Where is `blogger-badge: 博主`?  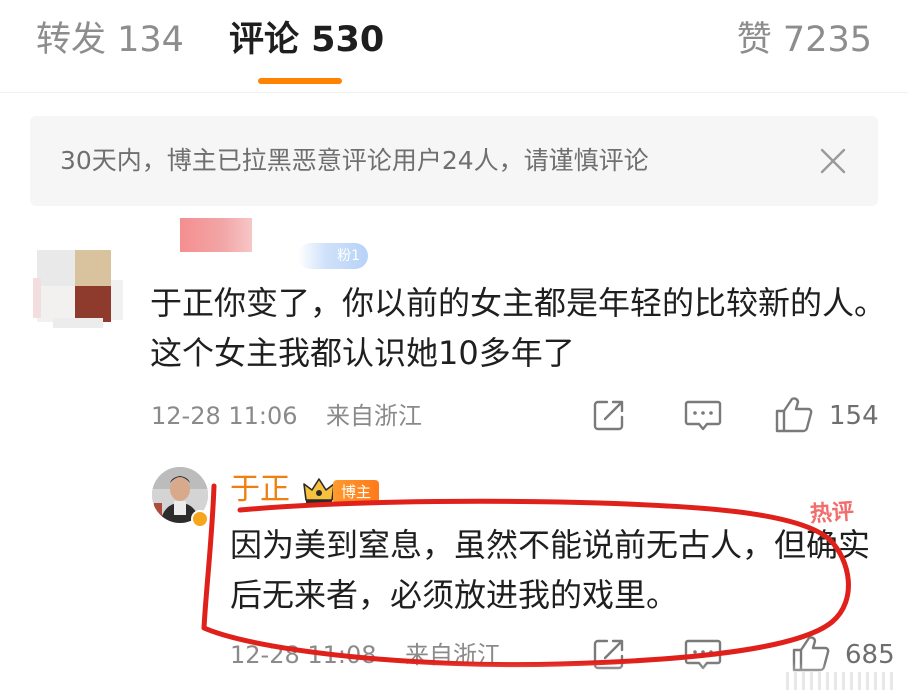 blogger-badge: 博主 is located at coordinates (356, 492).